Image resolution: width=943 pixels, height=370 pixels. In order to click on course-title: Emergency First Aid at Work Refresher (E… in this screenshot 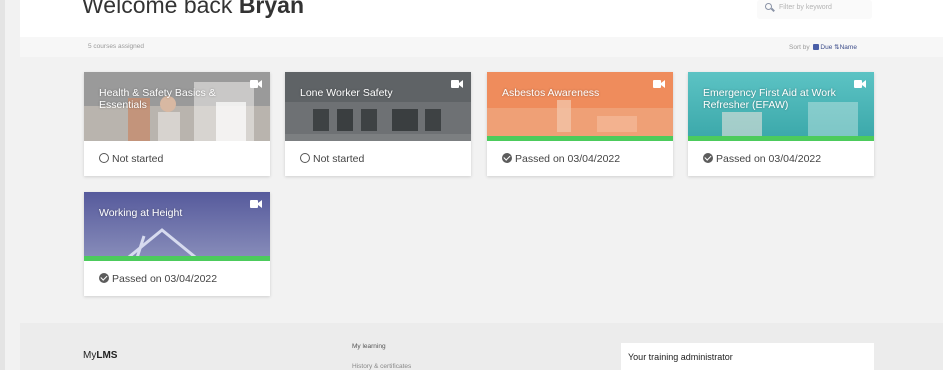, I will do `click(769, 99)`.